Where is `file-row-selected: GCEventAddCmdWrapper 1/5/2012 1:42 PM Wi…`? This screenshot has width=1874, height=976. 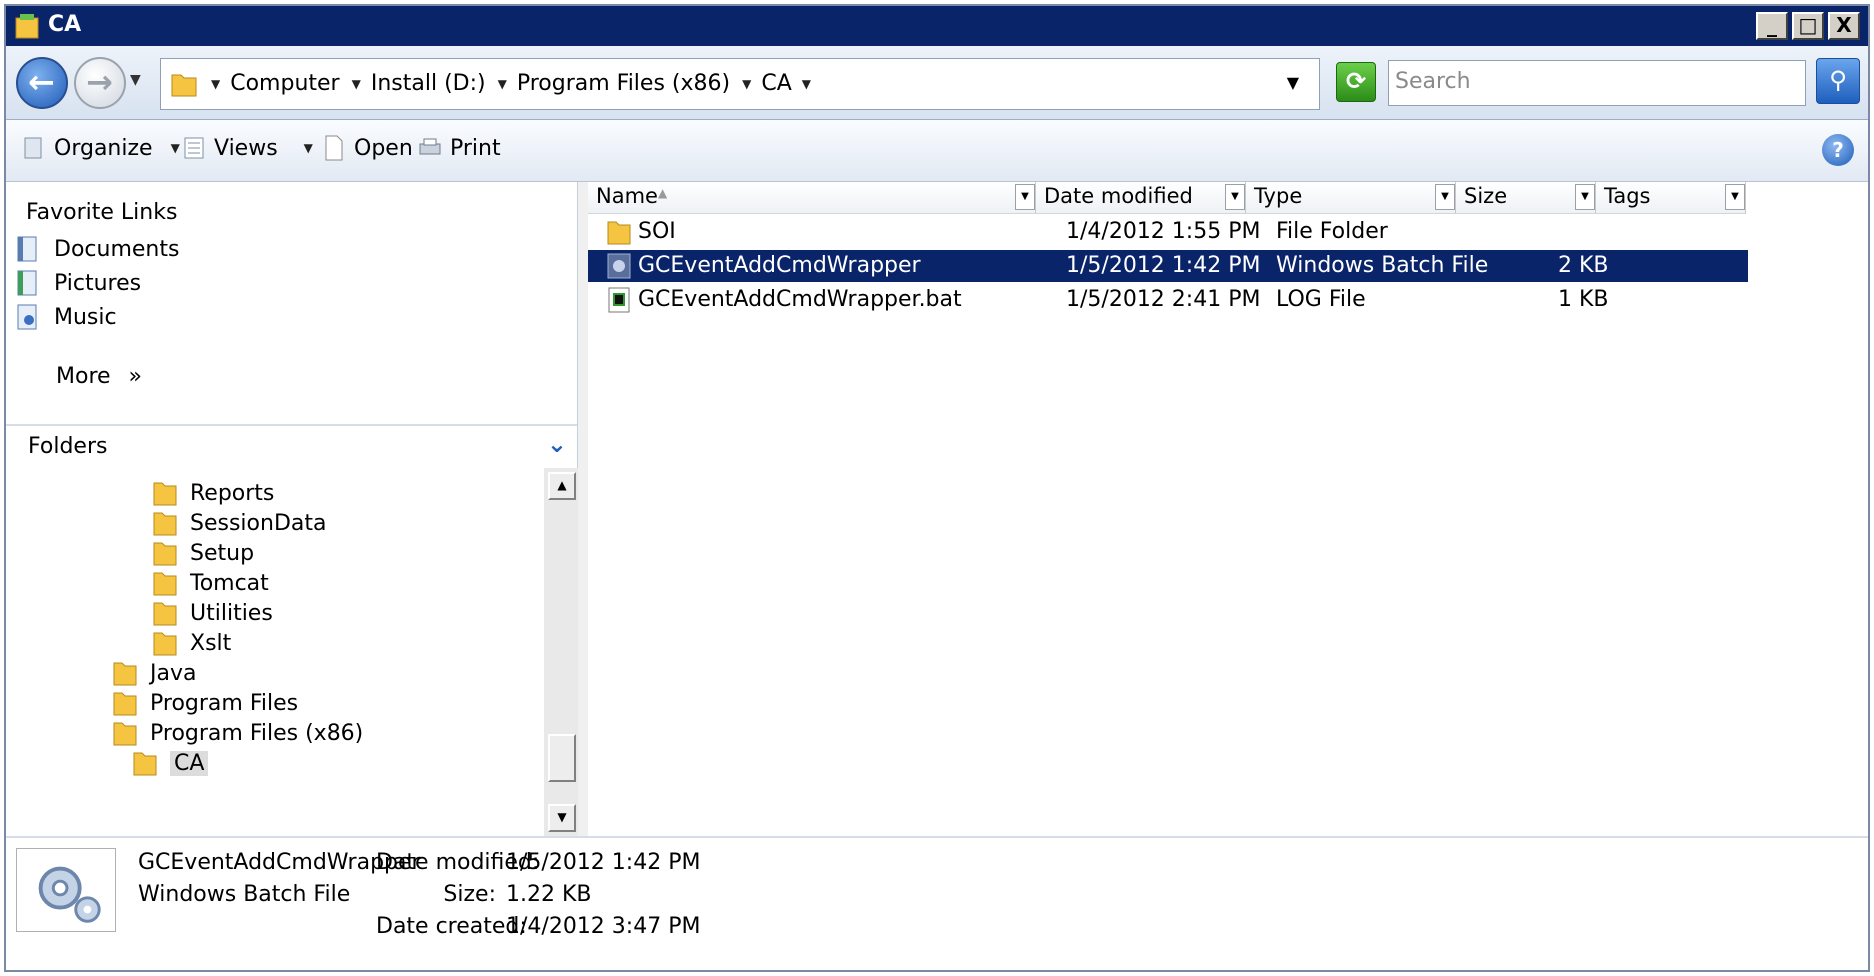 file-row-selected: GCEventAddCmdWrapper 1/5/2012 1:42 PM Wi… is located at coordinates (1168, 266).